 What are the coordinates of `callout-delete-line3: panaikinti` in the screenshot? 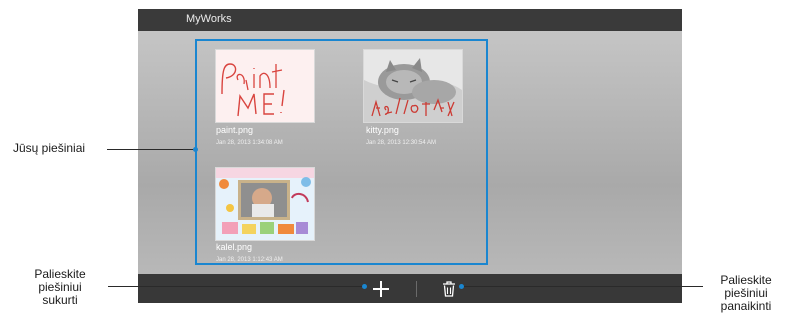 It's located at (746, 306).